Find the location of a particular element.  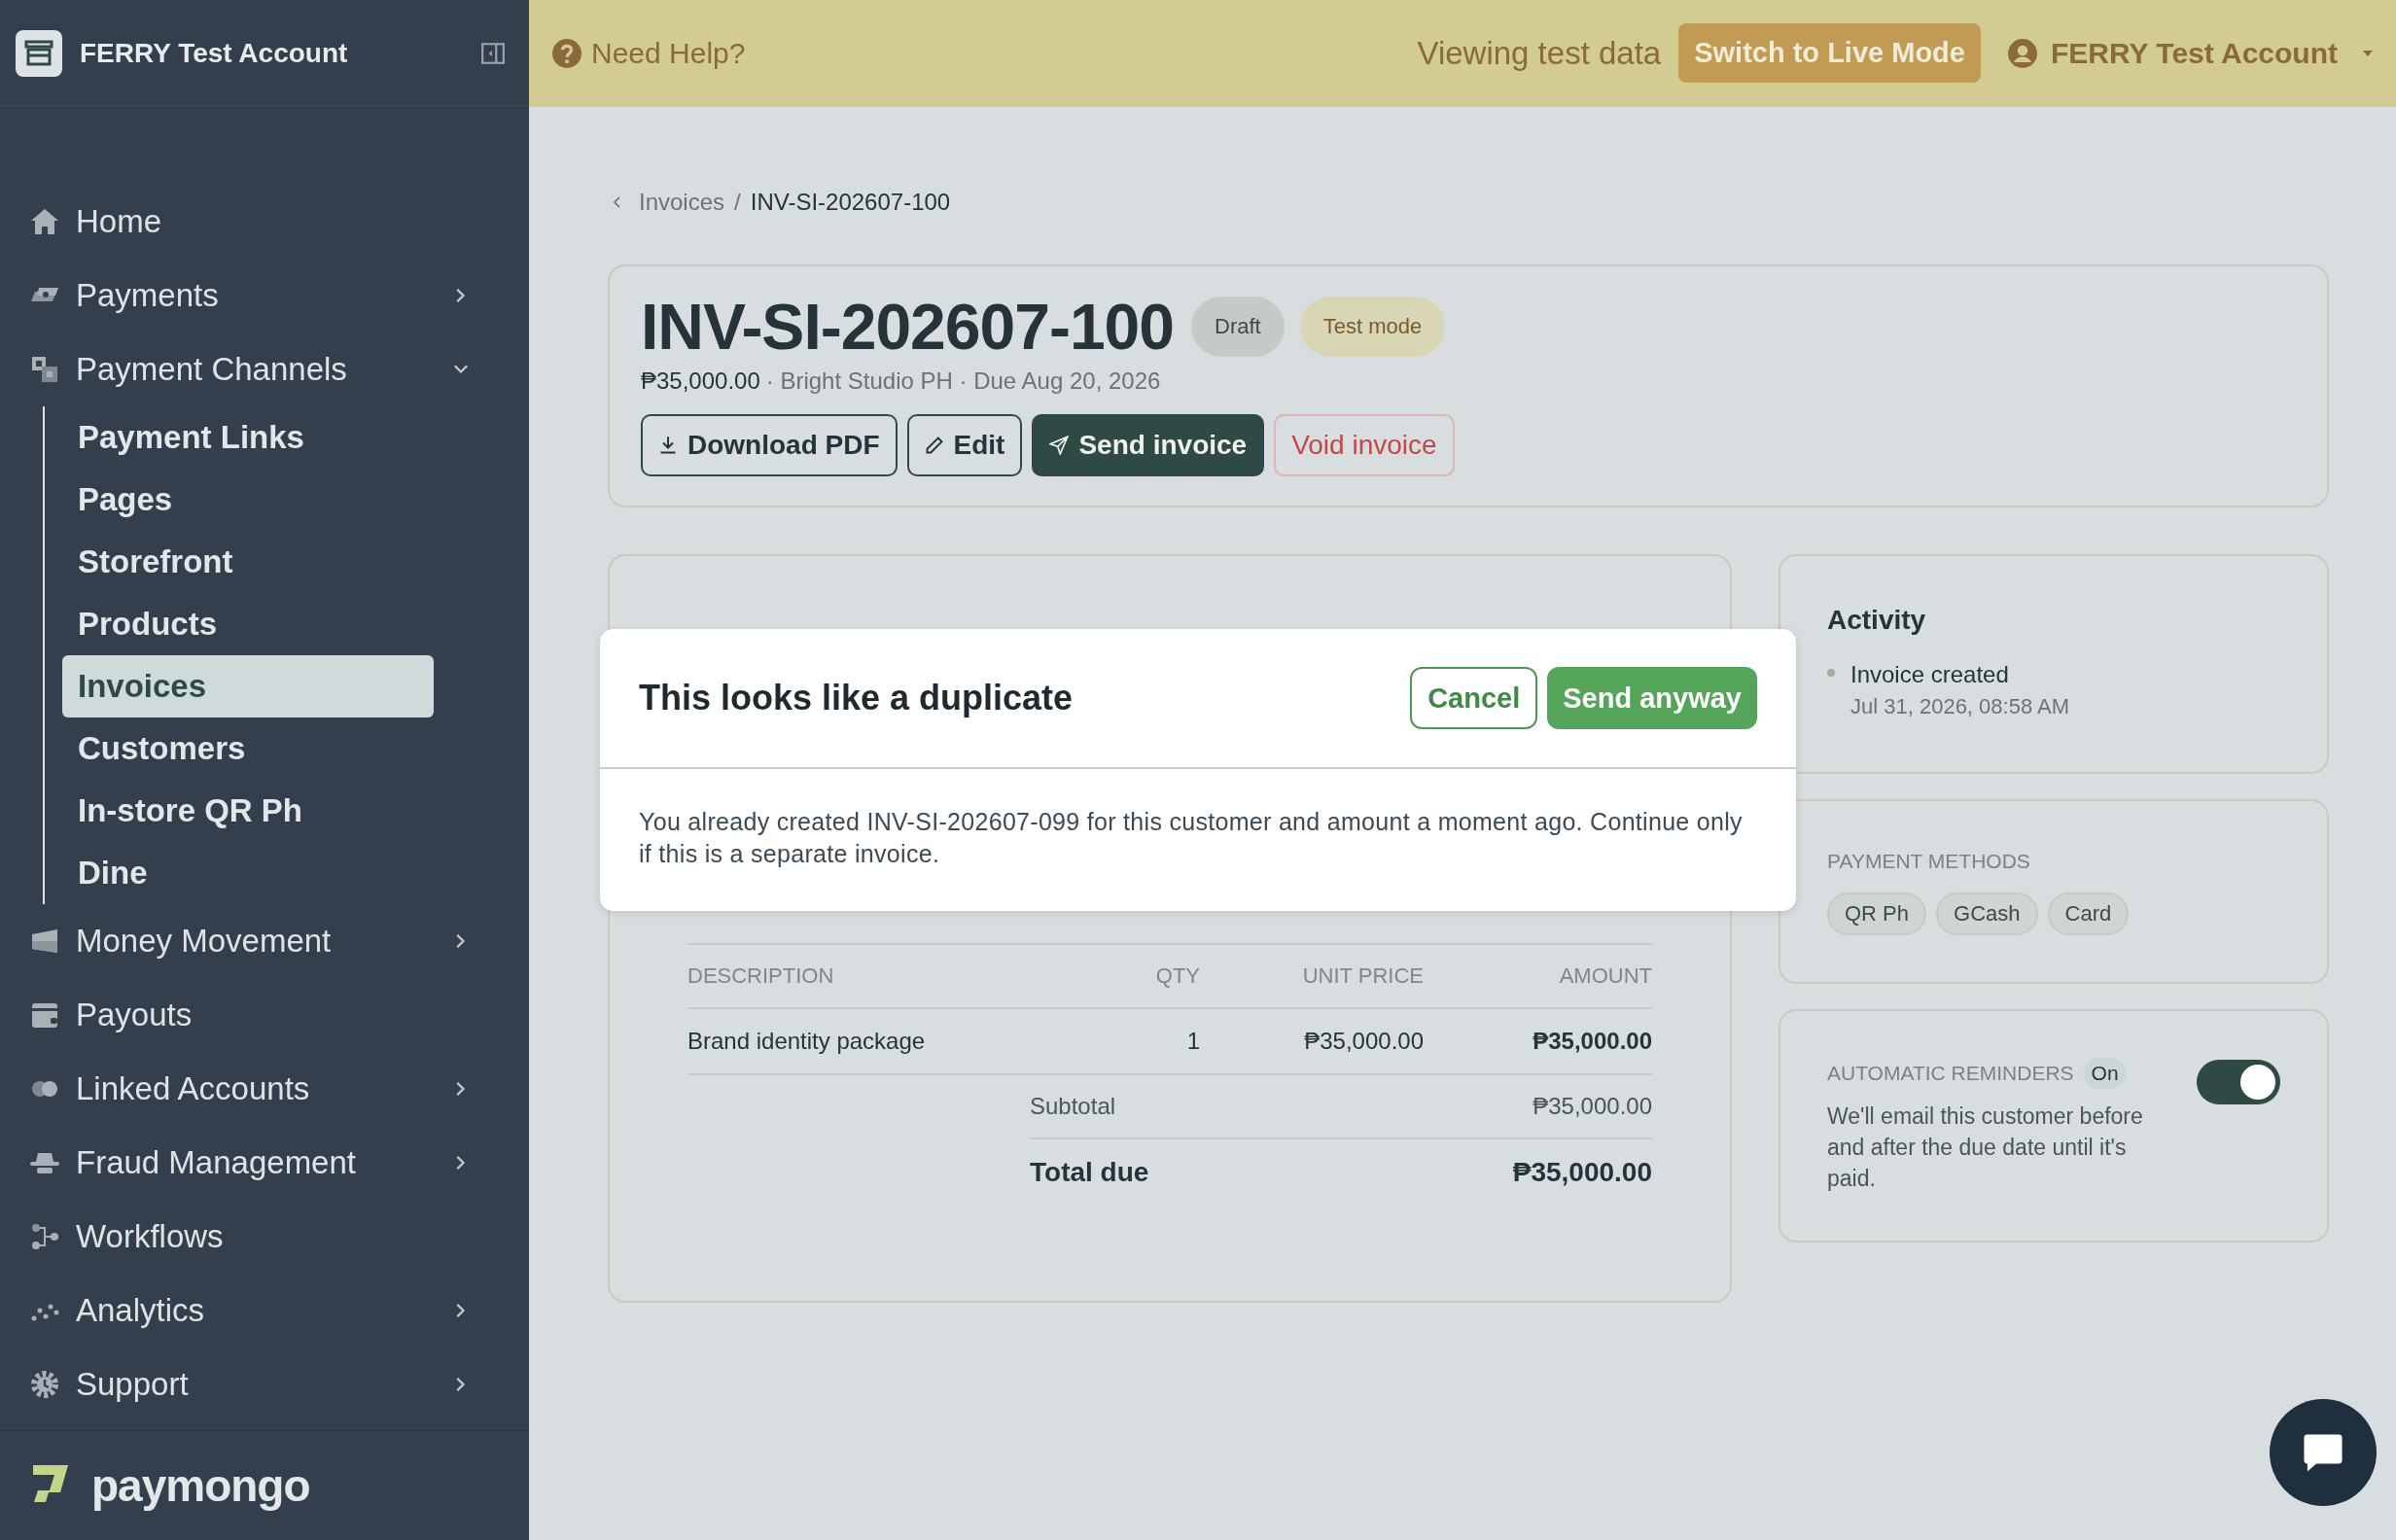

reminder-toggle is located at coordinates (2239, 1082).